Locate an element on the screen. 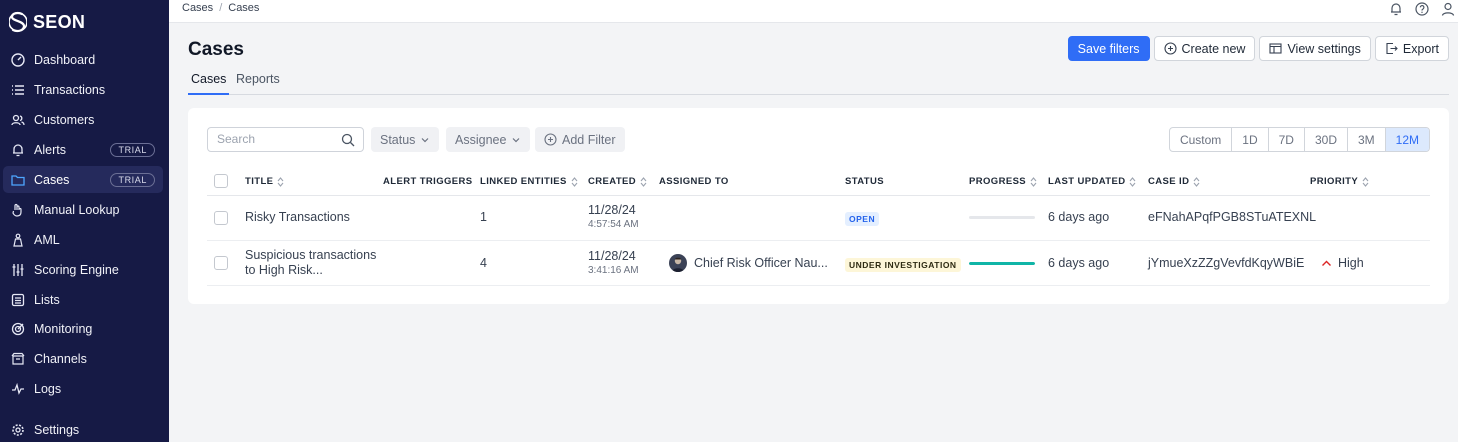  status-badge: OPEN is located at coordinates (862, 219).